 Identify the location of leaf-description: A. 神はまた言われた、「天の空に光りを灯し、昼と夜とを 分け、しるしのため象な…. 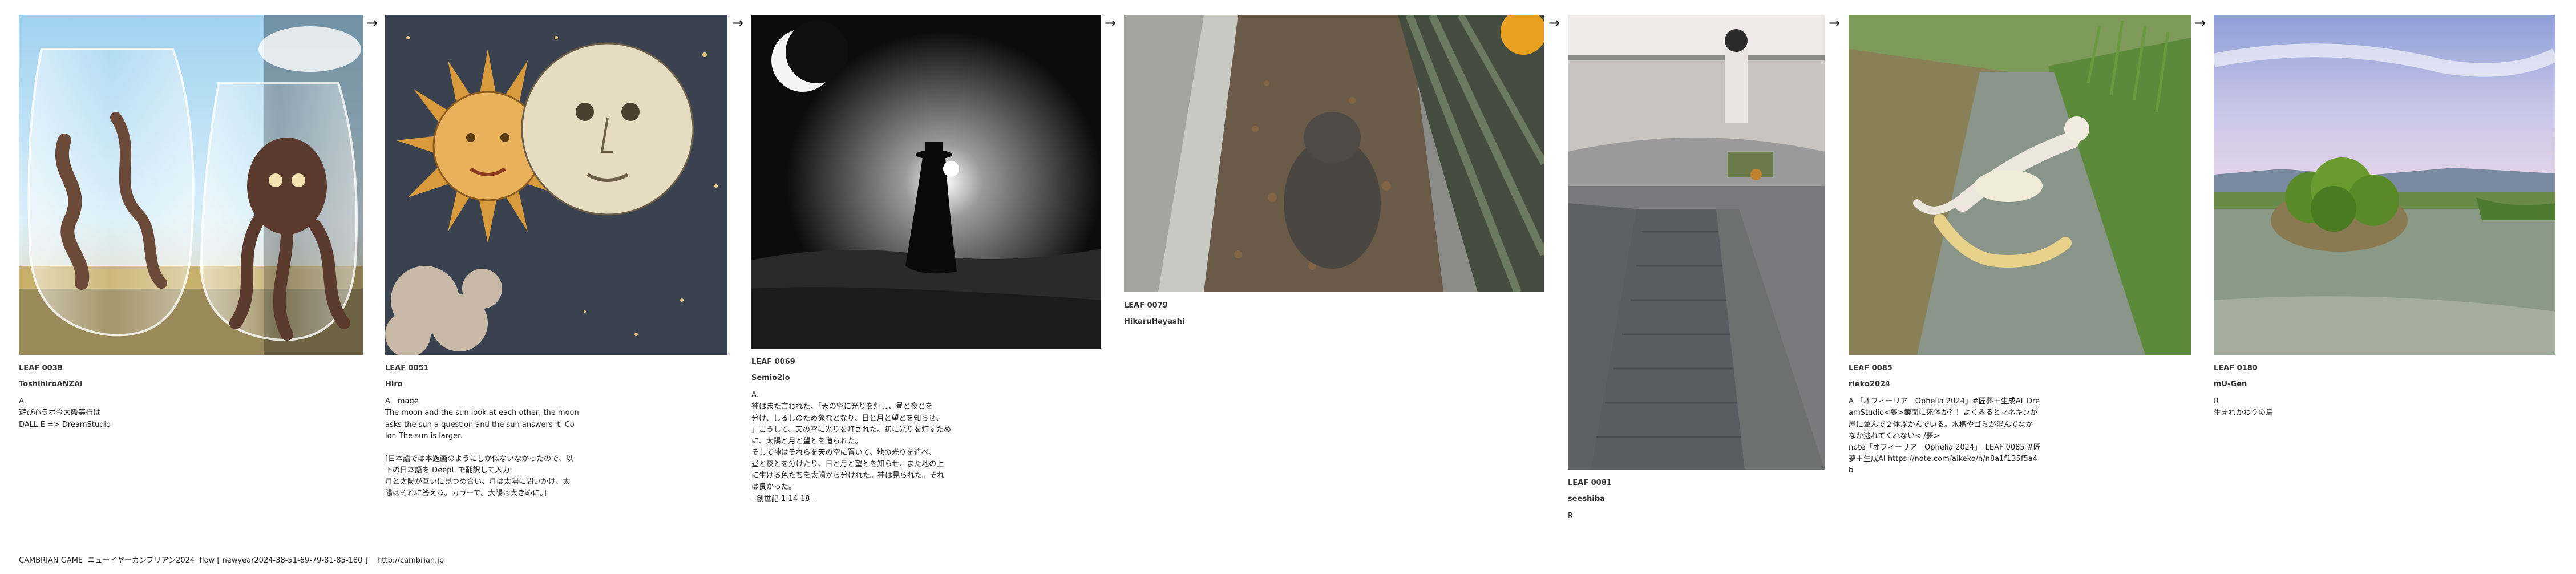
(851, 447).